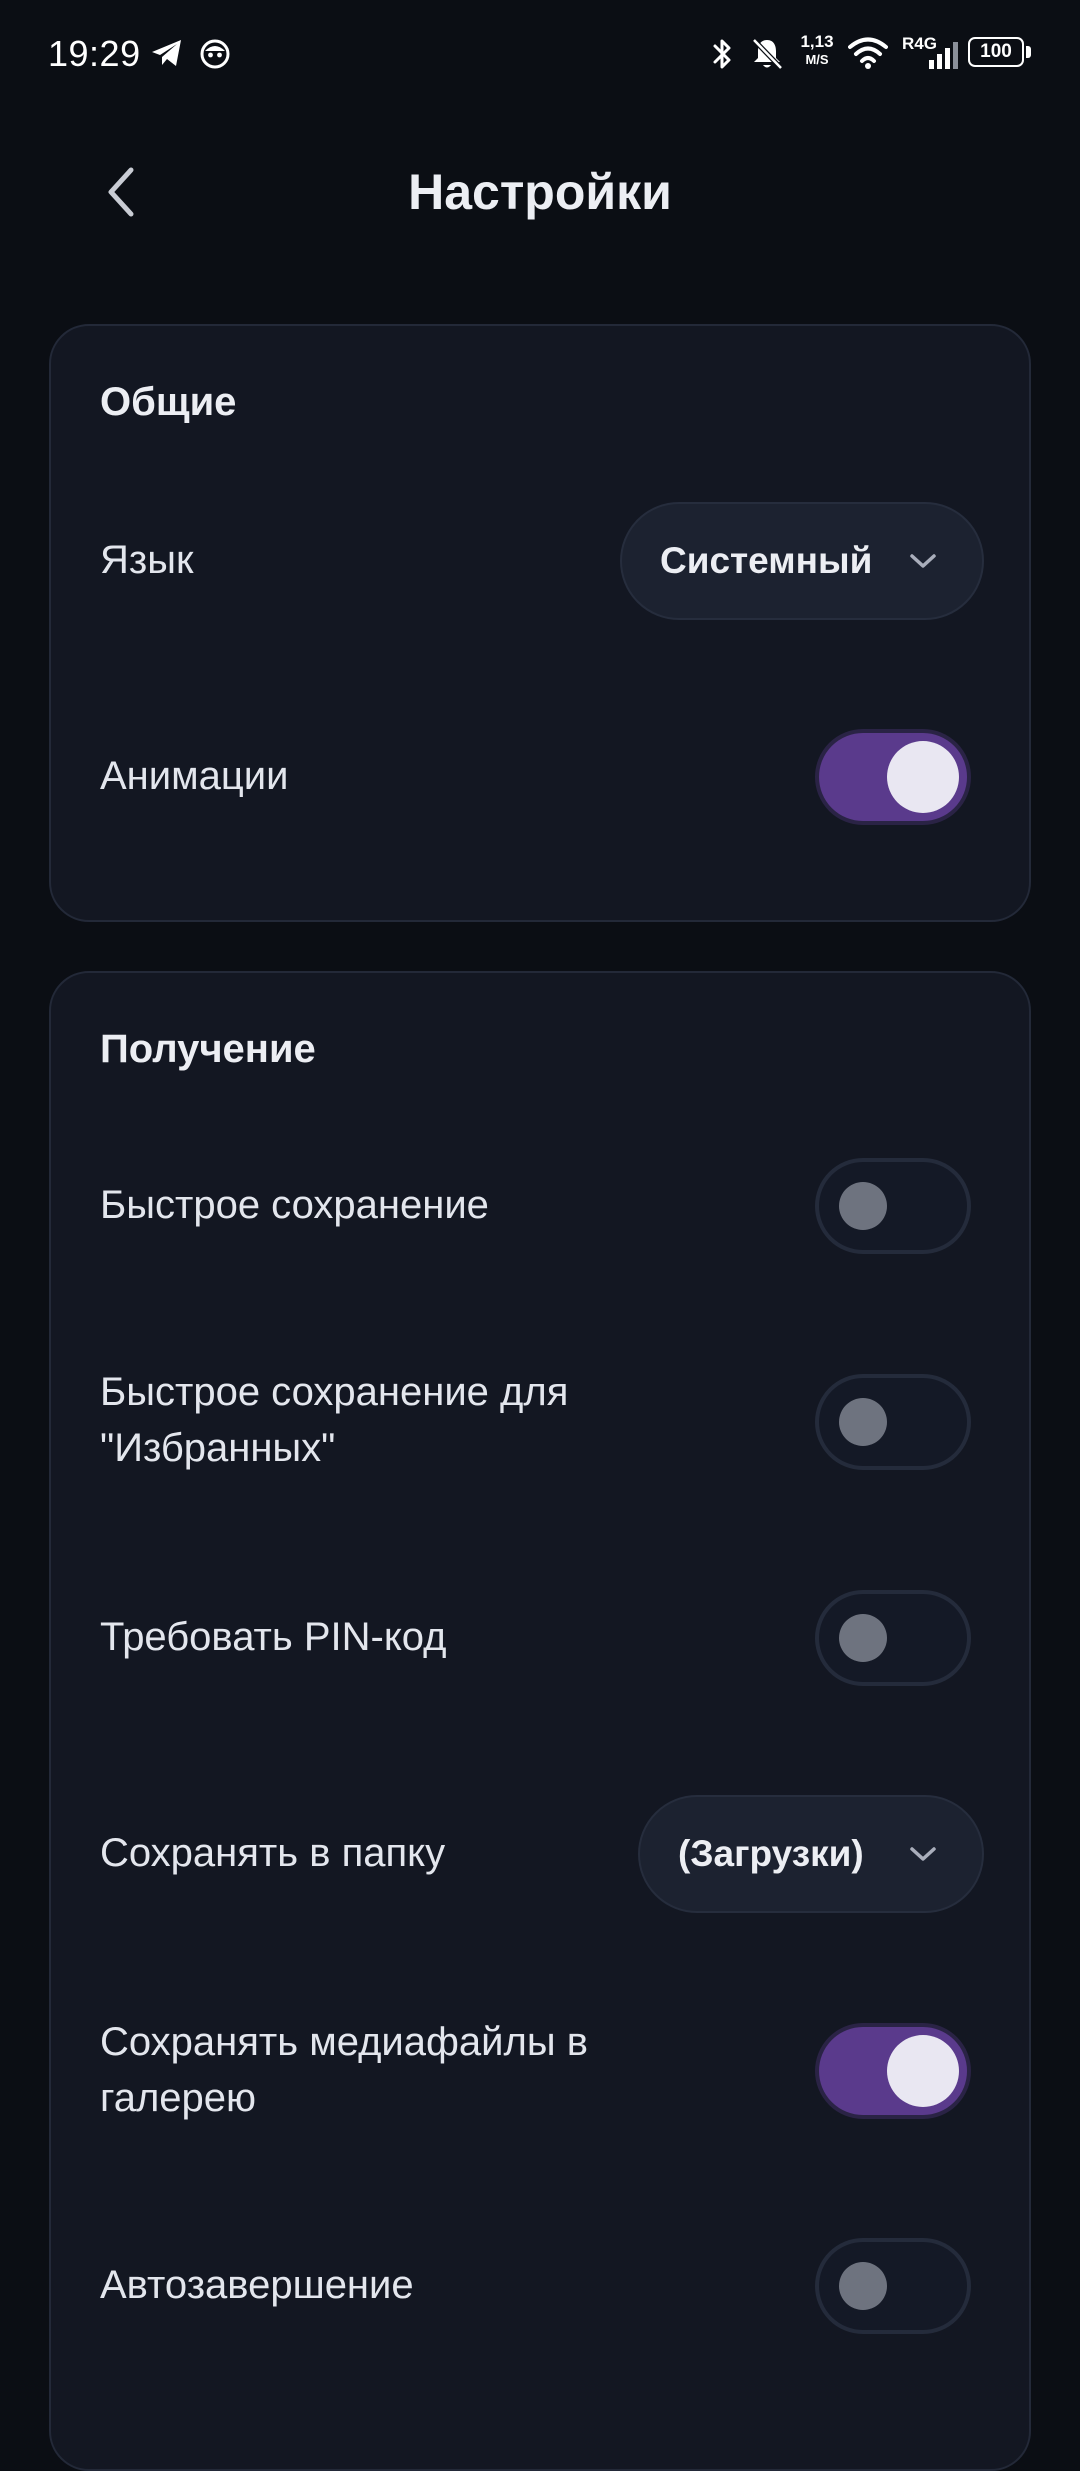 This screenshot has width=1080, height=2471. Describe the element at coordinates (868, 53) in the screenshot. I see `wifi-icon` at that location.